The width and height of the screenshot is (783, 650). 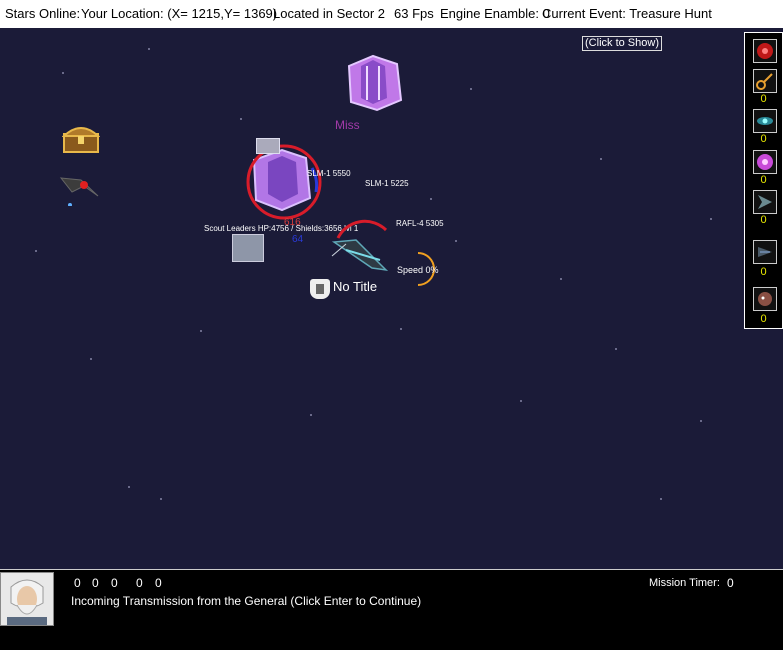 I want to click on key-icon, so click(x=764, y=81).